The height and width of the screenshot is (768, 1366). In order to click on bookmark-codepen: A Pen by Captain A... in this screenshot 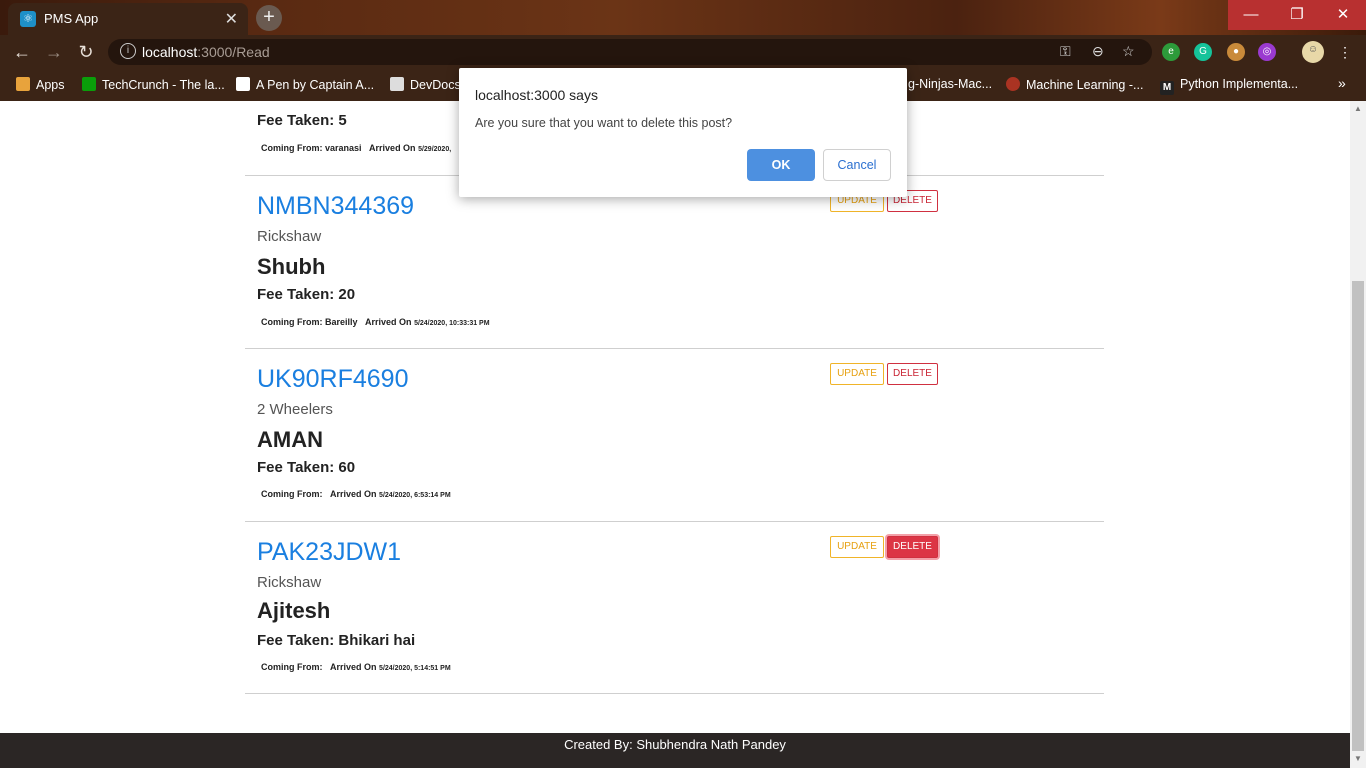, I will do `click(305, 84)`.